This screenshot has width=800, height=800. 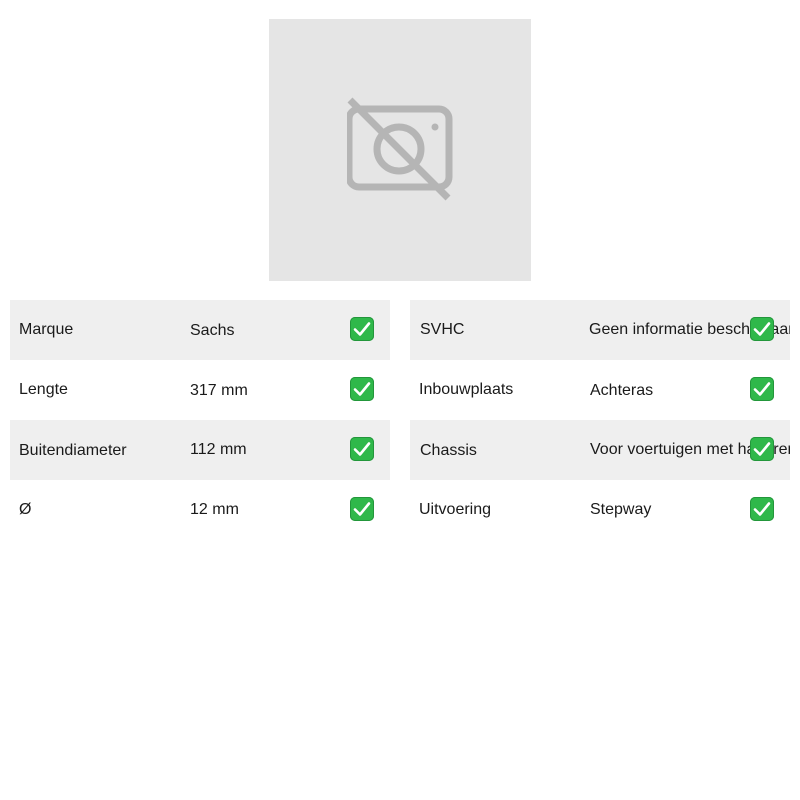 What do you see at coordinates (600, 450) in the screenshot?
I see `spec-row: Chassis Voor voertuigen met handrem` at bounding box center [600, 450].